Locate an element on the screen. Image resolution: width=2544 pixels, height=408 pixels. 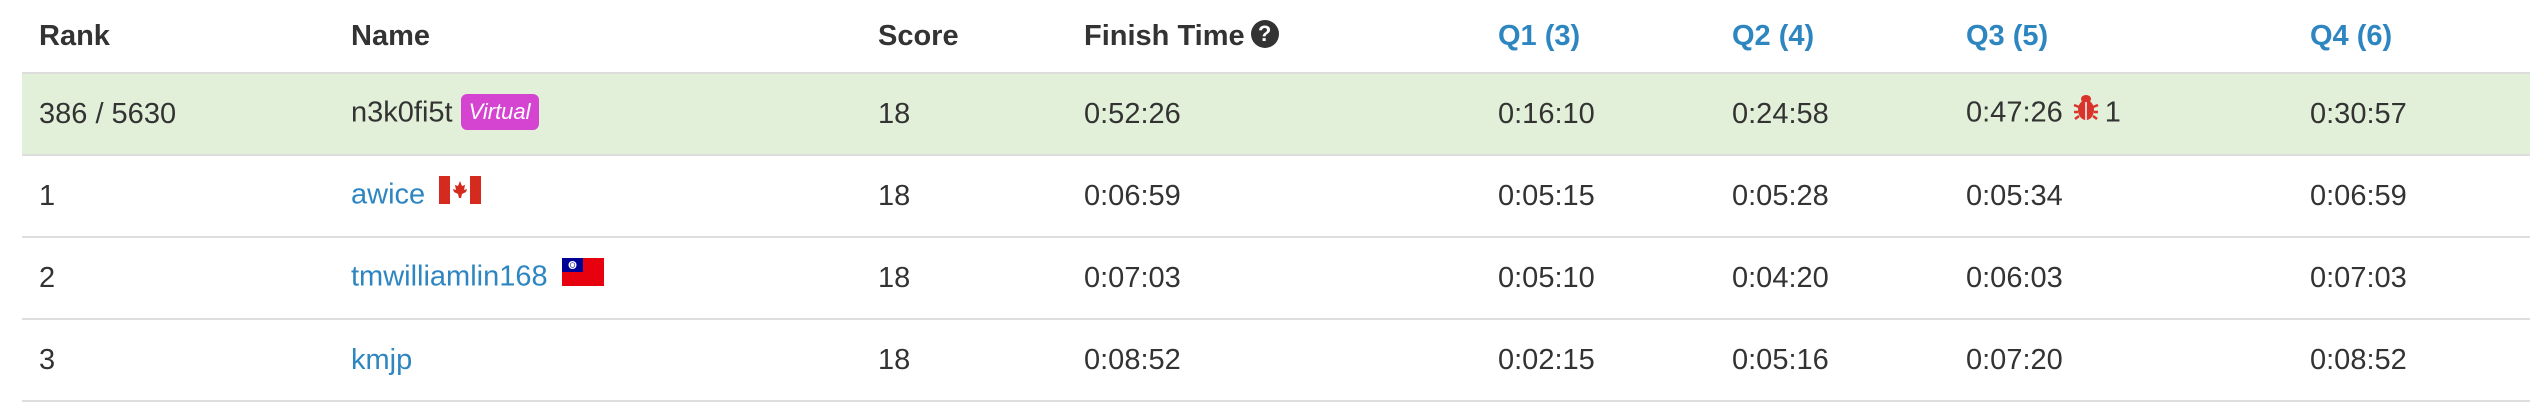
bug-icon is located at coordinates (2086, 111).